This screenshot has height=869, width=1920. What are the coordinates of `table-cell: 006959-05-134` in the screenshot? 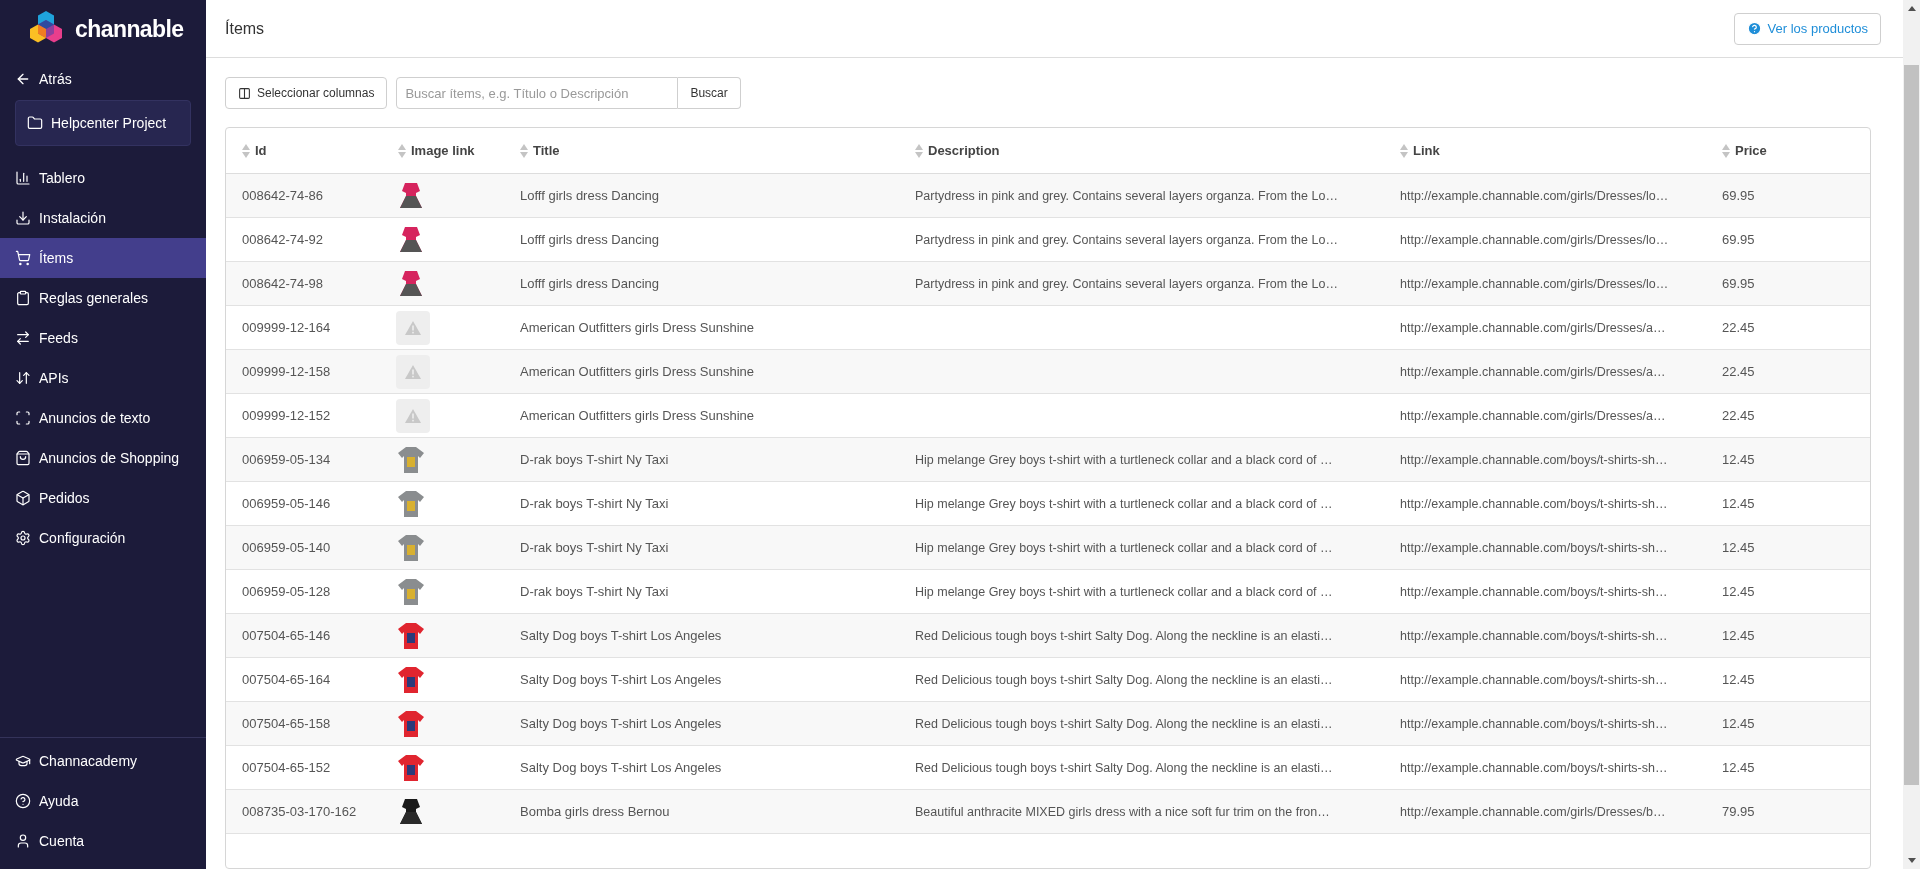 It's located at (286, 459).